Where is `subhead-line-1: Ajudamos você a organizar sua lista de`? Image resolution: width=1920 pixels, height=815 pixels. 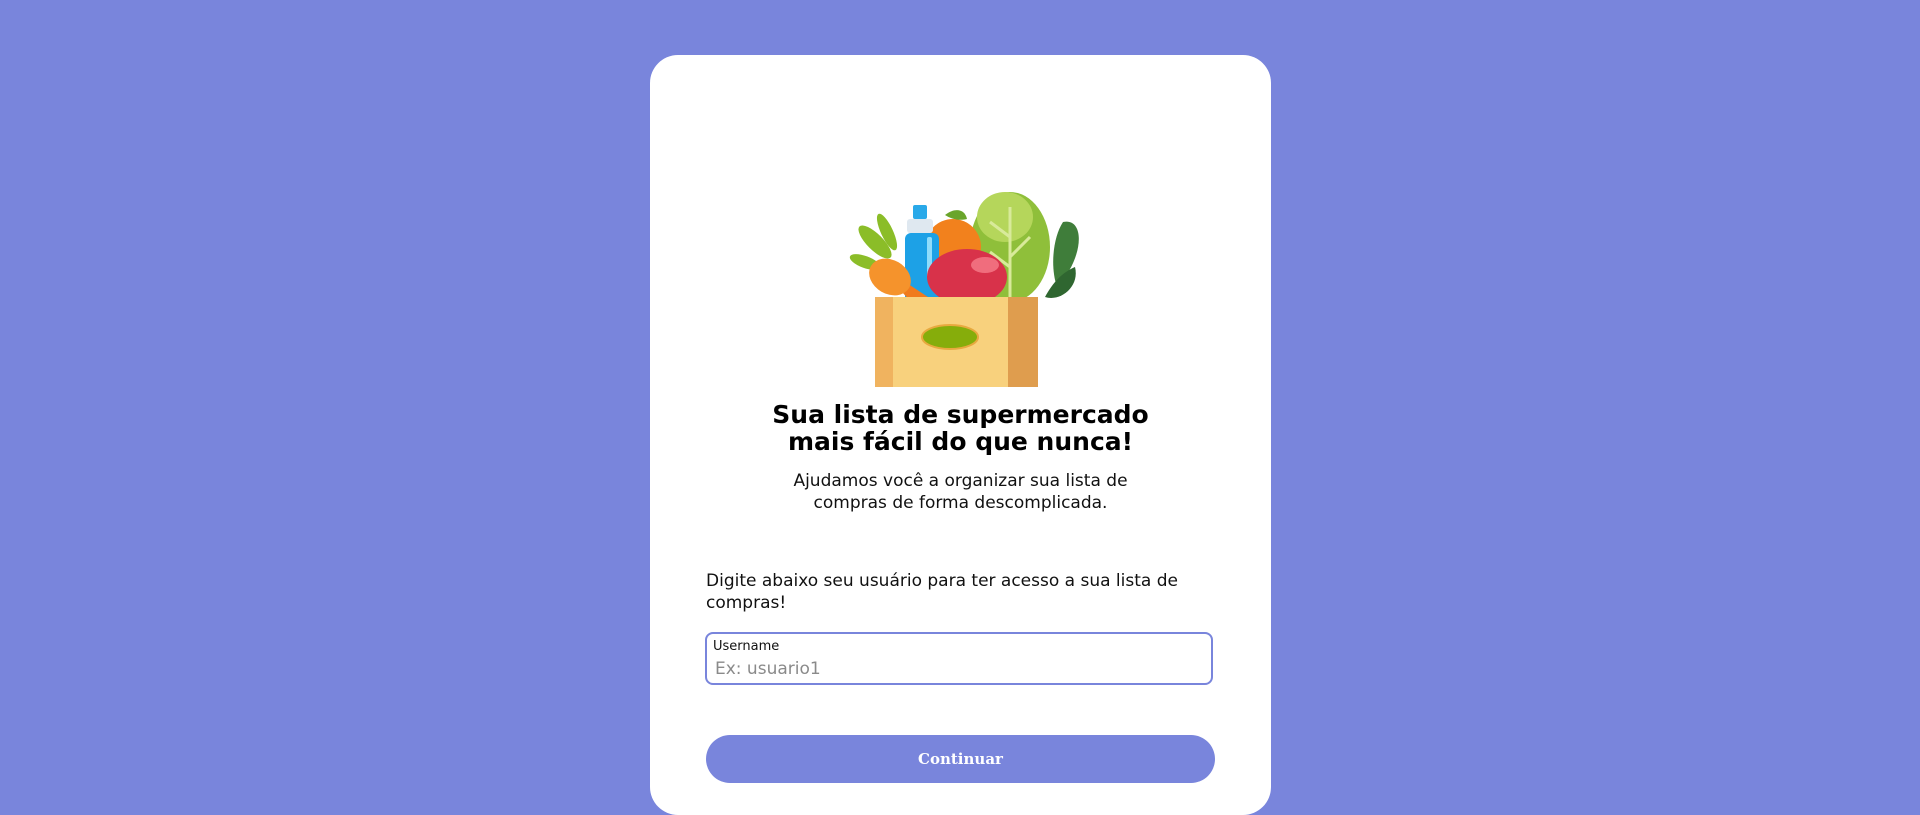
subhead-line-1: Ajudamos você a organizar sua lista de is located at coordinates (960, 481).